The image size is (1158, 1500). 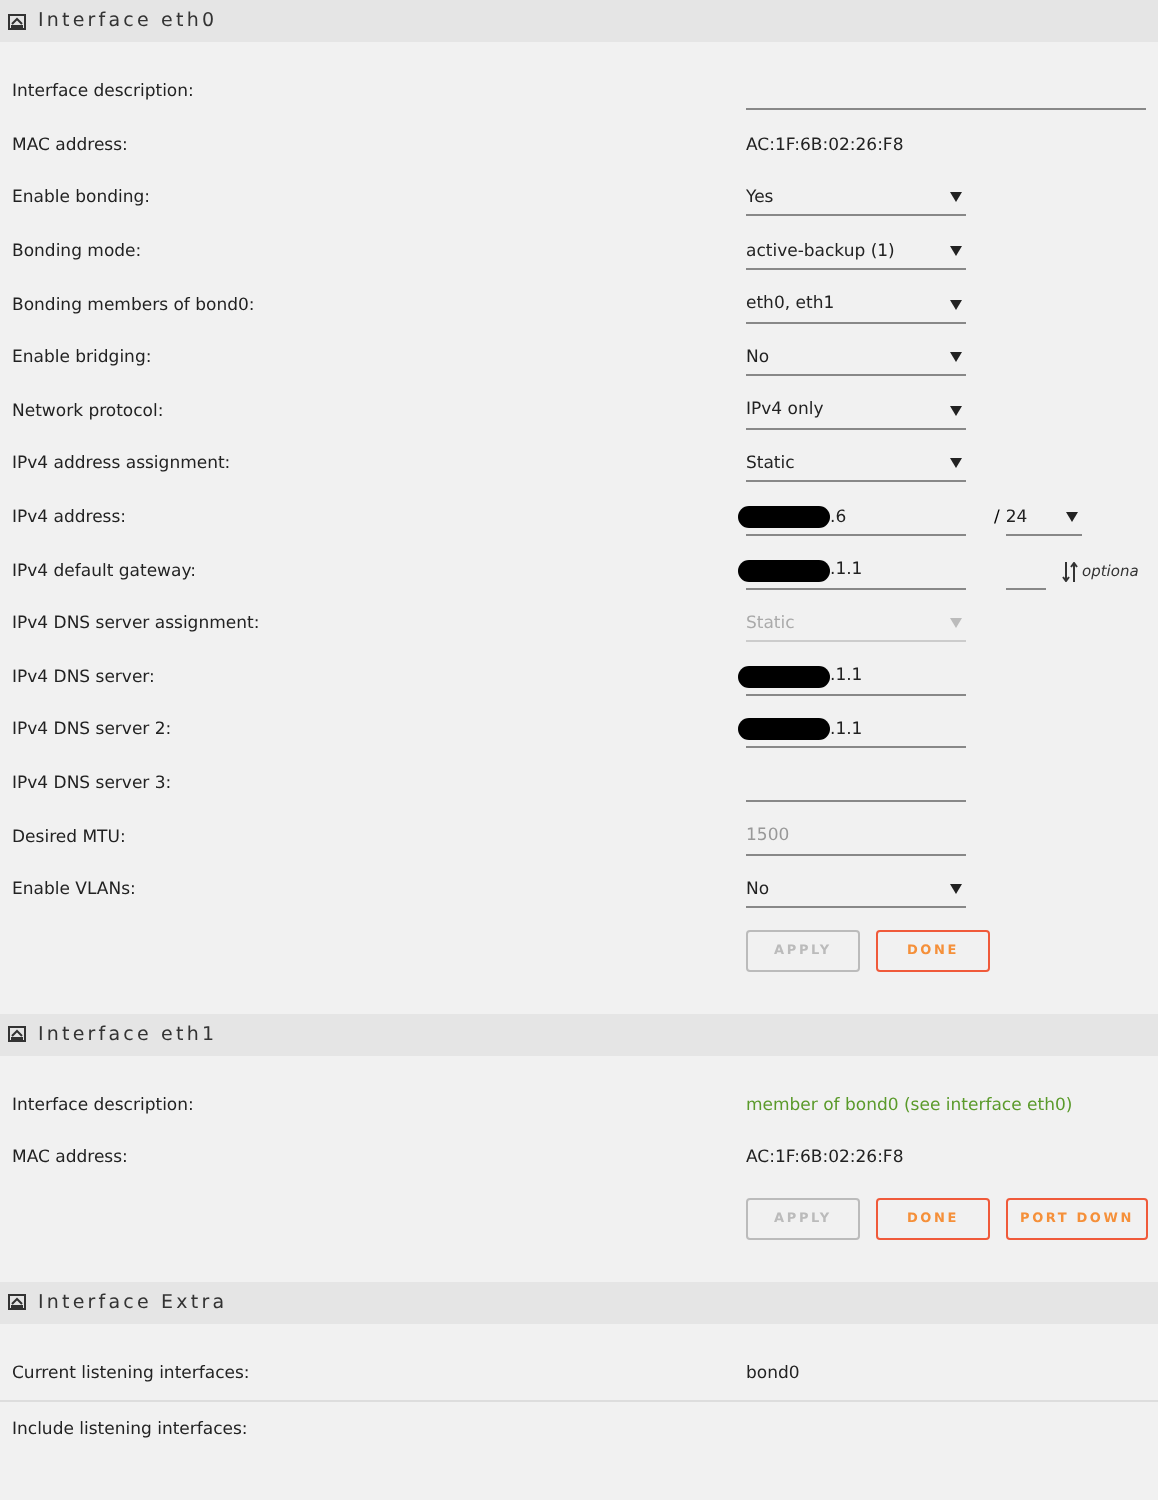 What do you see at coordinates (773, 1373) in the screenshot?
I see `value-text: bond0` at bounding box center [773, 1373].